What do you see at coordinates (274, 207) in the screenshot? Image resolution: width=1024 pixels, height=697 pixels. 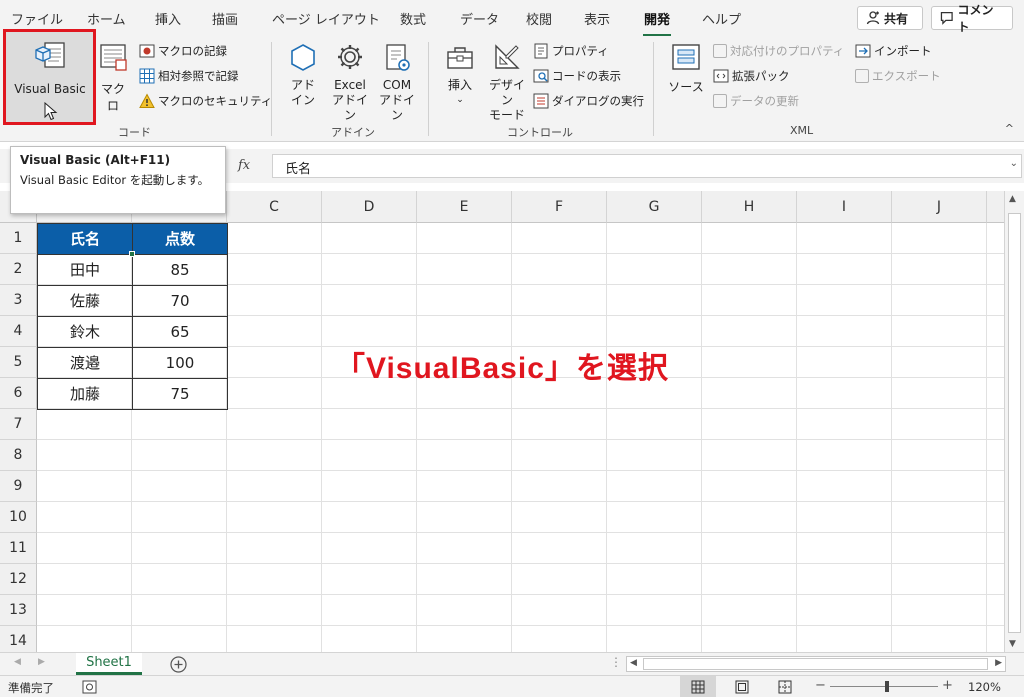 I see `column-header-c: C` at bounding box center [274, 207].